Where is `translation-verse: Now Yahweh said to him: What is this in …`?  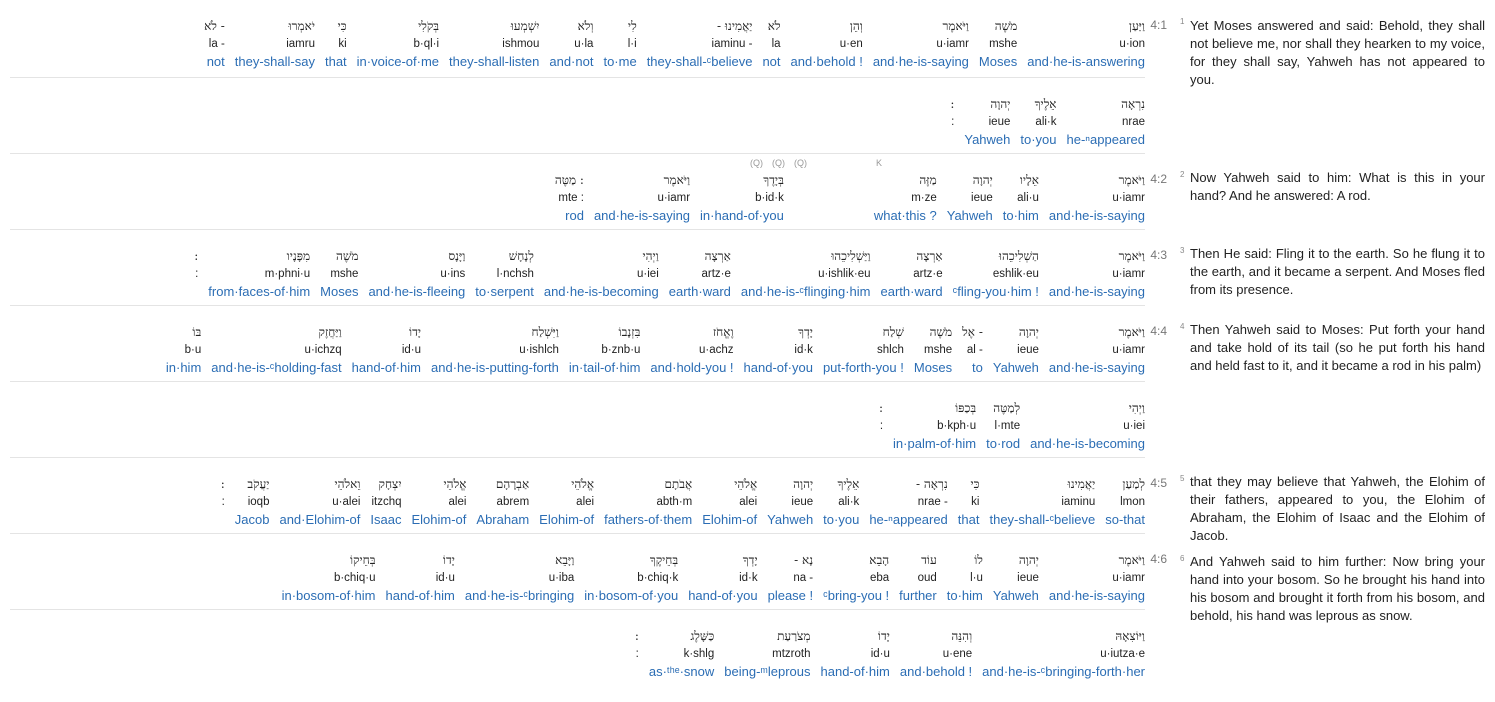
translation-verse: Now Yahweh said to him: What is this in … is located at coordinates (1337, 186).